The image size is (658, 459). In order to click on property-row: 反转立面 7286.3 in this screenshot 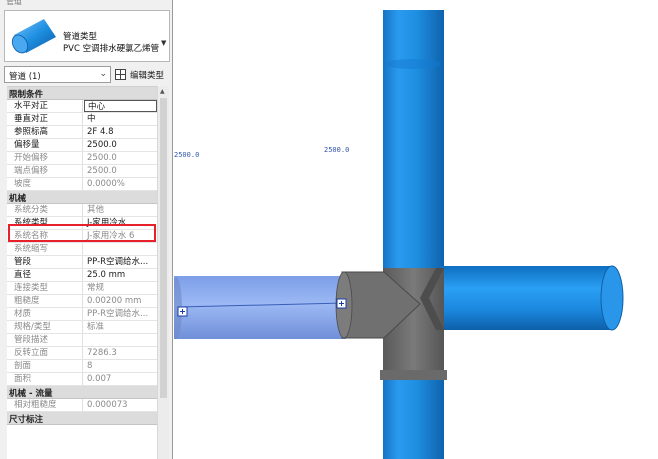, I will do `click(88, 353)`.